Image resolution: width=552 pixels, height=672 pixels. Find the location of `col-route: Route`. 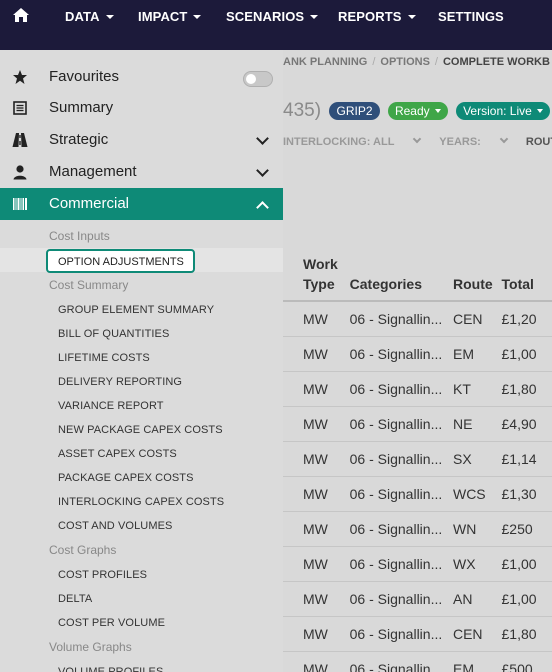

col-route: Route is located at coordinates (477, 278).